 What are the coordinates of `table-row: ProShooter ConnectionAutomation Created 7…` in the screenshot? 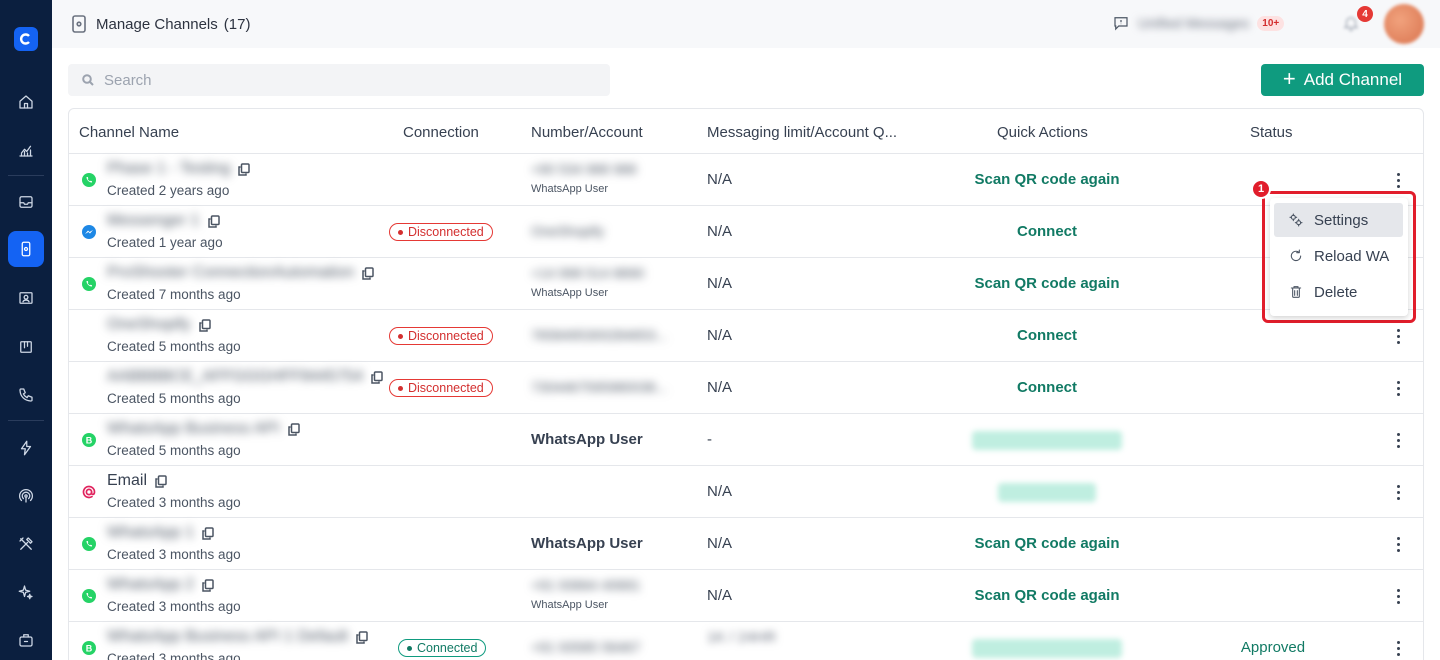 It's located at (746, 284).